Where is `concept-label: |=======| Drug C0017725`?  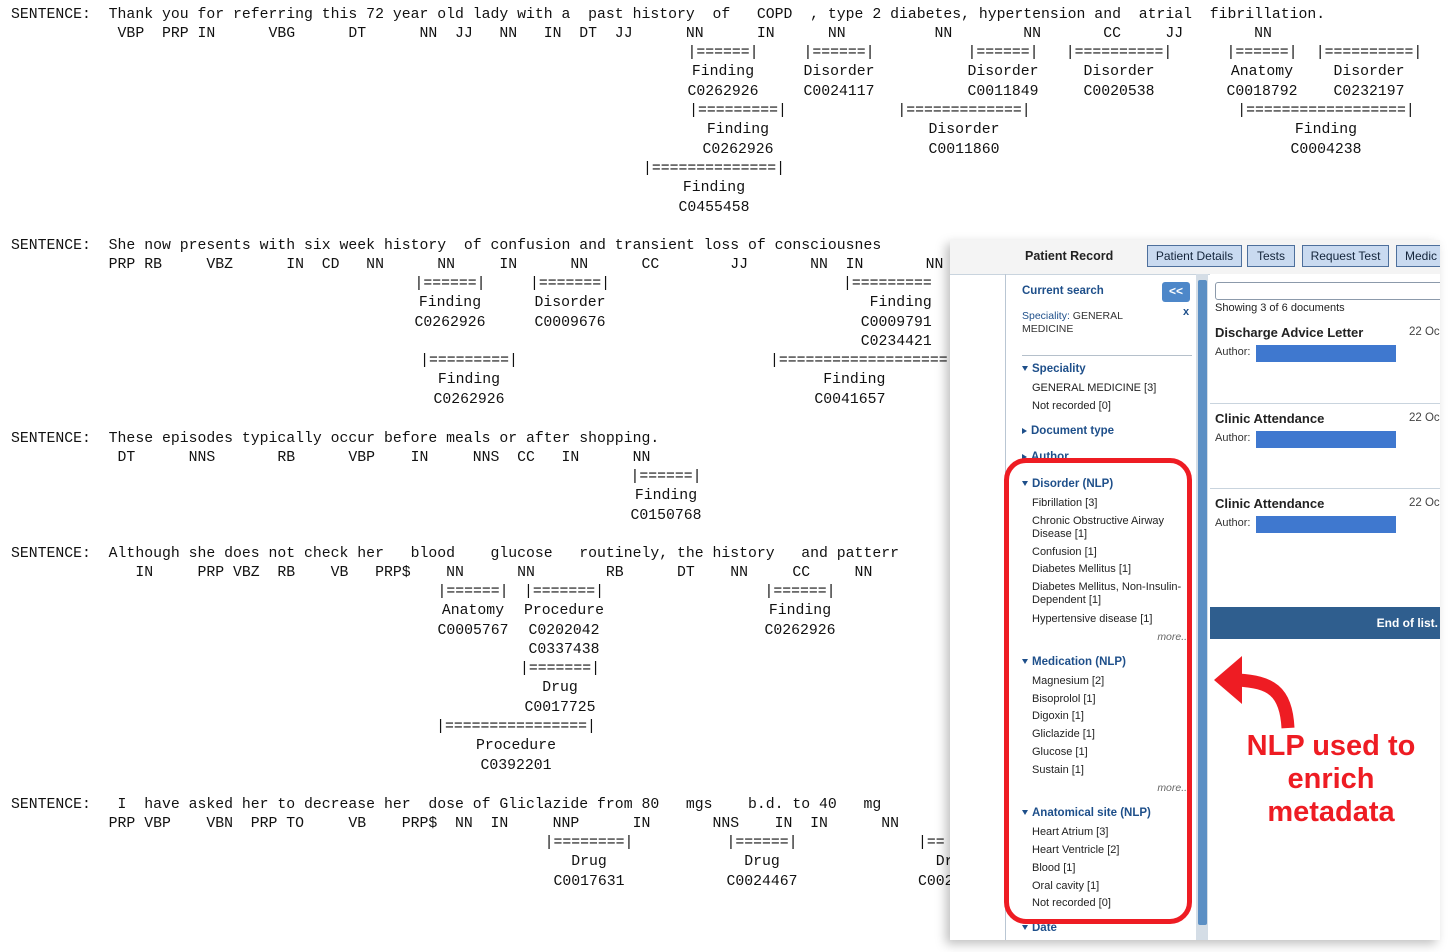 concept-label: |=======| Drug C0017725 is located at coordinates (560, 688).